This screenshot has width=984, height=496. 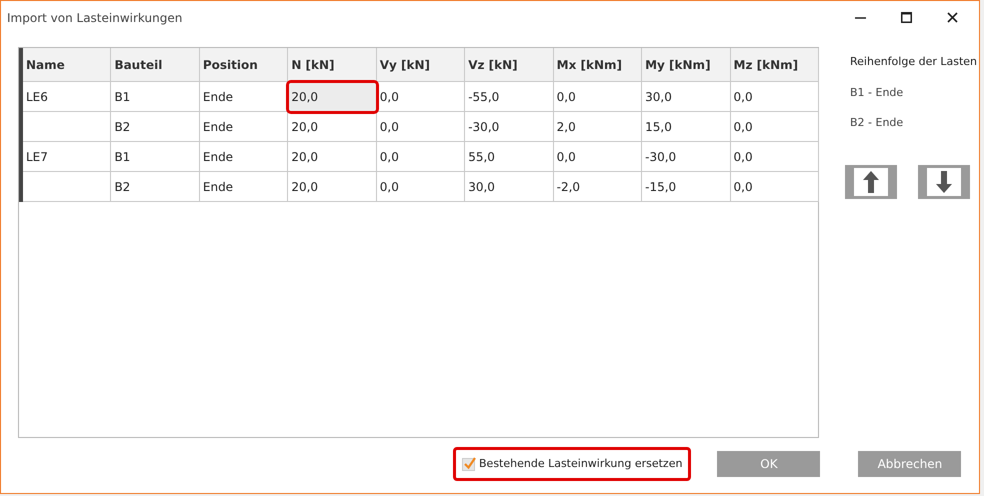 What do you see at coordinates (332, 65) in the screenshot?
I see `column-header: N [kN]` at bounding box center [332, 65].